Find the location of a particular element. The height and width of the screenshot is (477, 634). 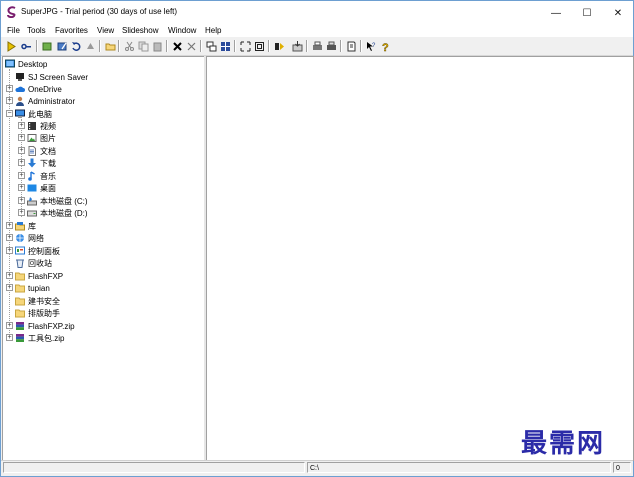

print-preview-icon is located at coordinates (331, 46).